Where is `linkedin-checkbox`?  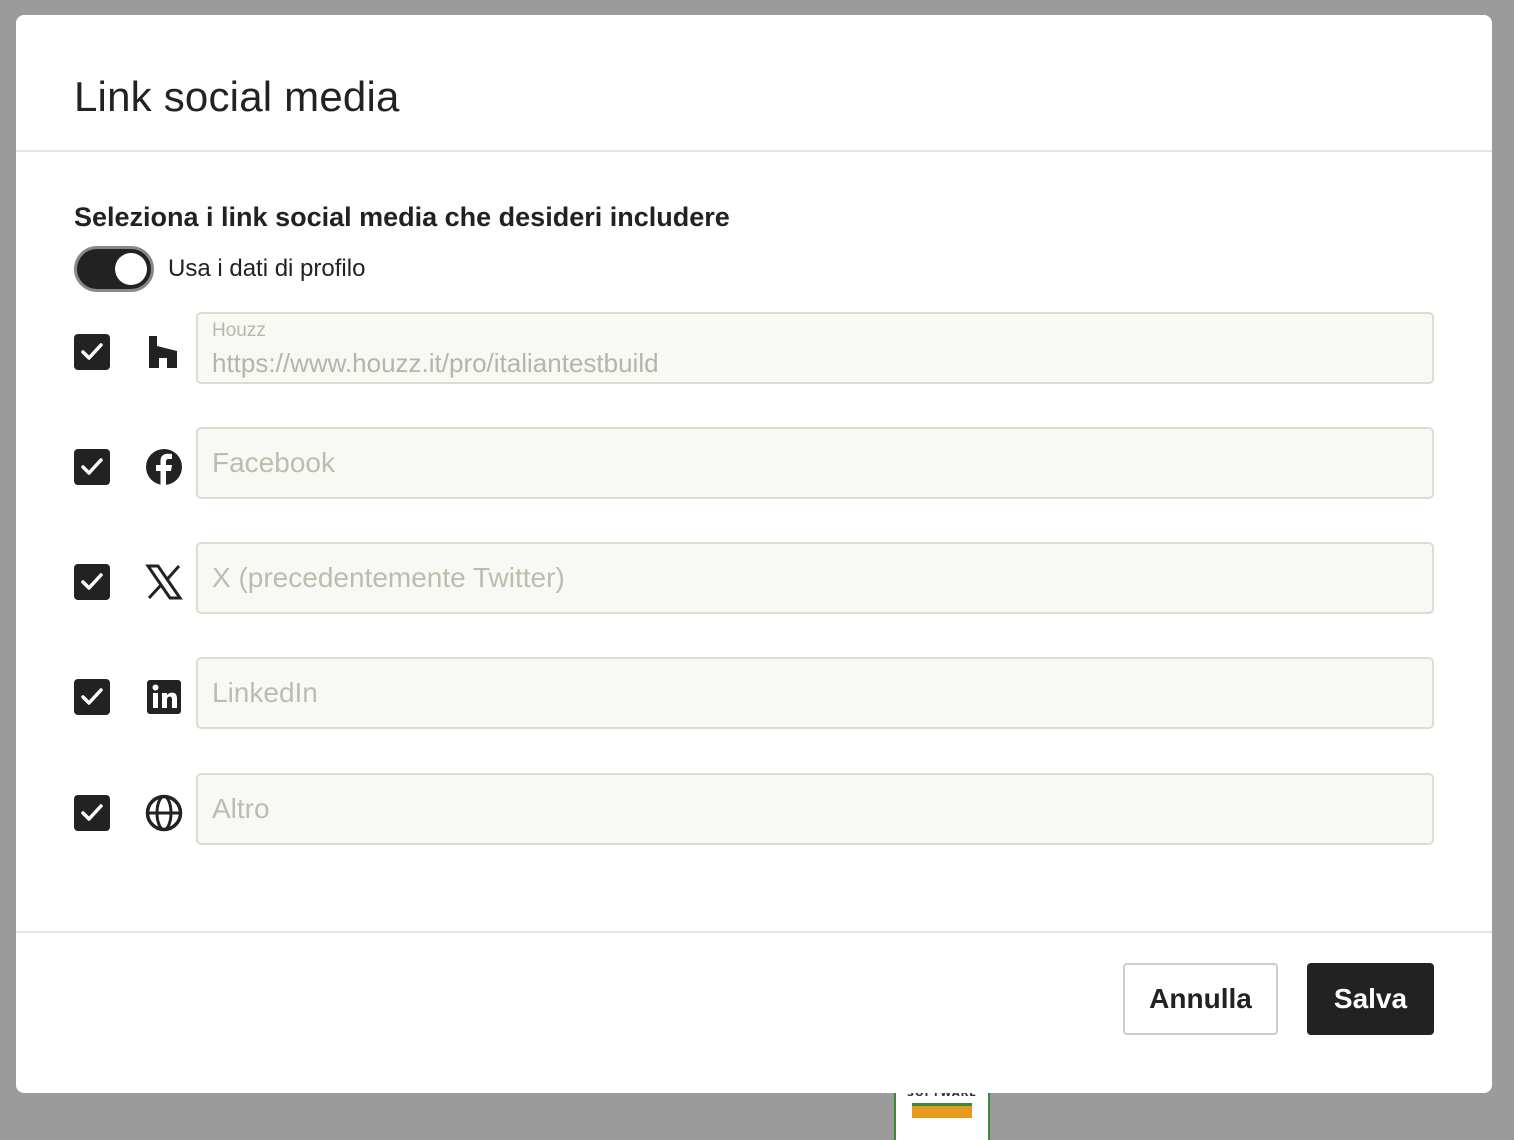 linkedin-checkbox is located at coordinates (92, 697).